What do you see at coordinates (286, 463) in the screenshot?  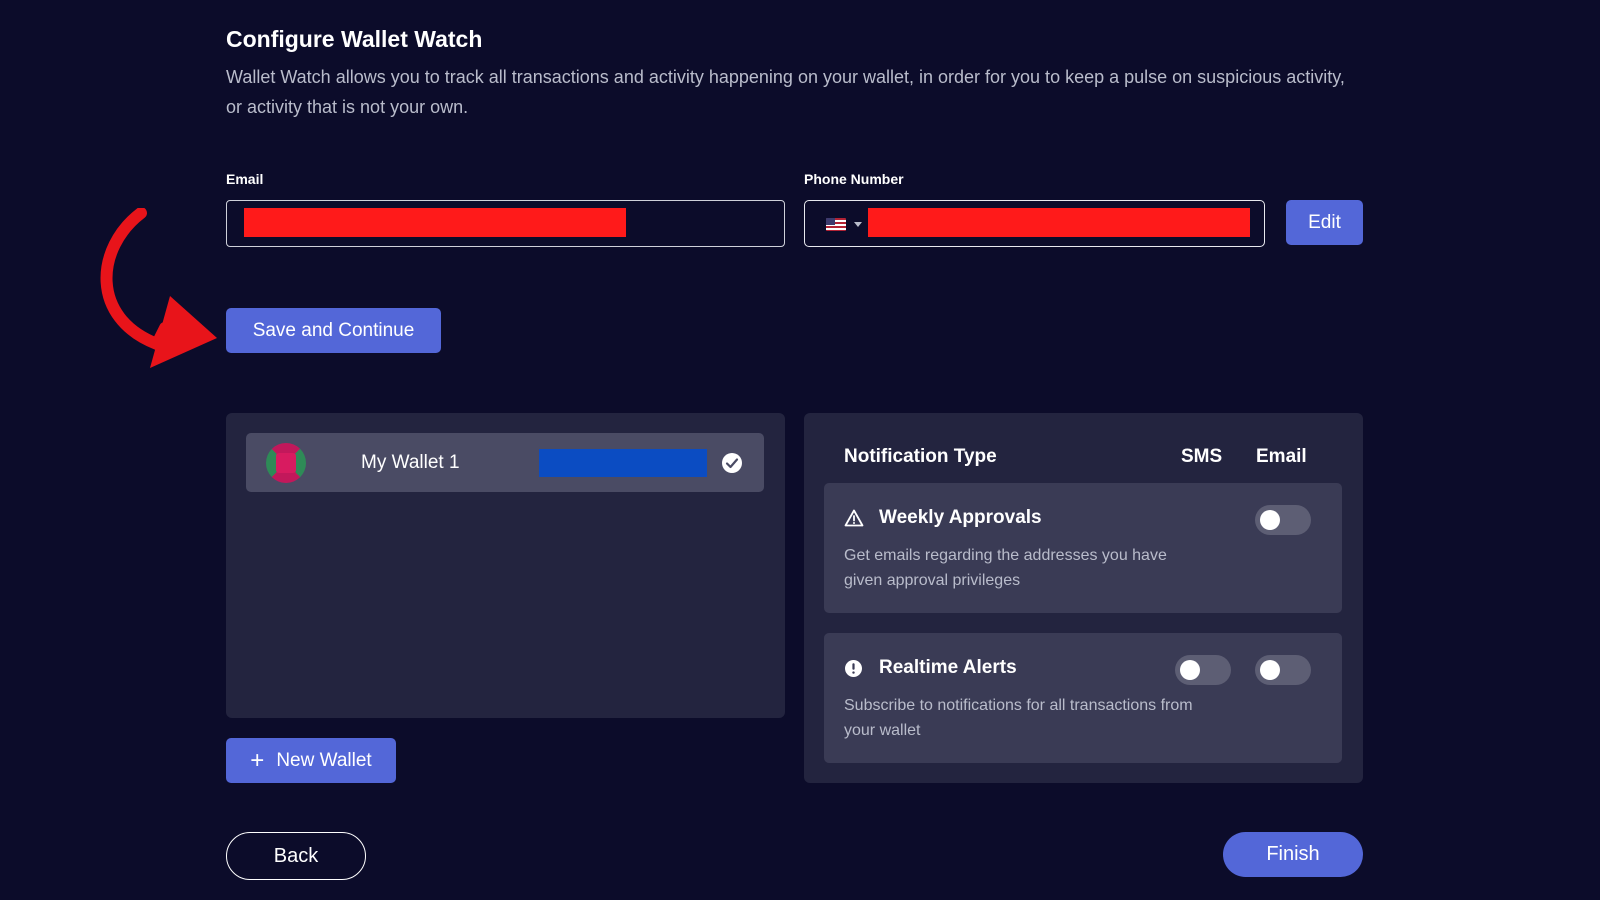 I see `wallet-avatar` at bounding box center [286, 463].